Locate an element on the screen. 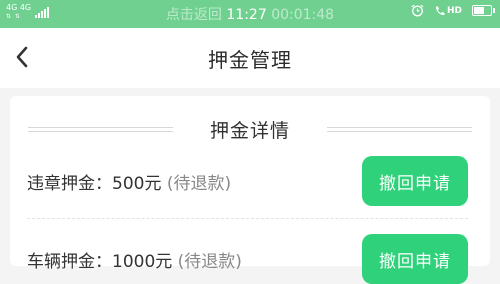 The width and height of the screenshot is (500, 284). deposit-label: 违章押金：500元 (待退款) is located at coordinates (129, 181).